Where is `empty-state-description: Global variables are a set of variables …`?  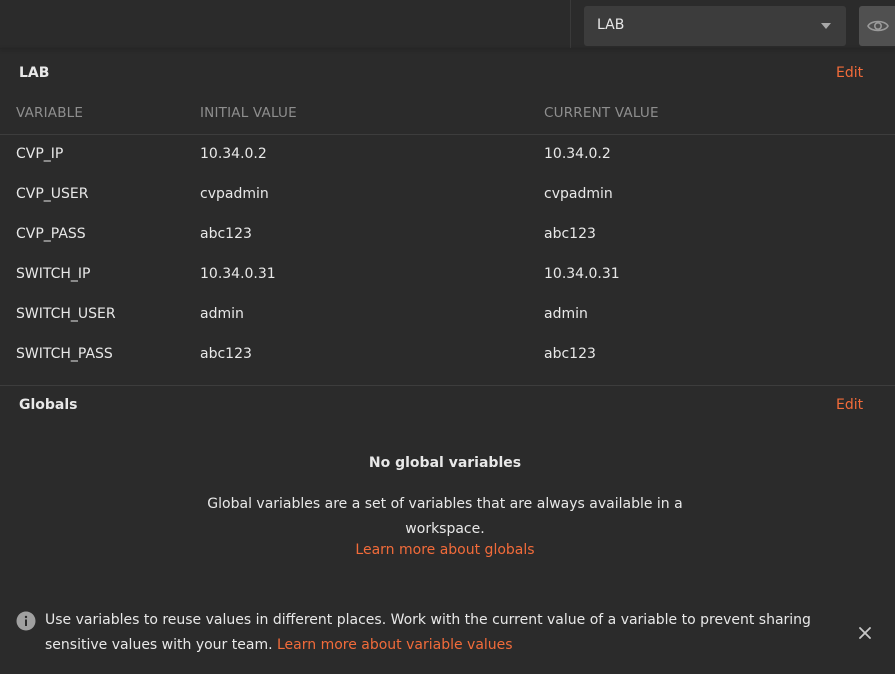 empty-state-description: Global variables are a set of variables … is located at coordinates (445, 516).